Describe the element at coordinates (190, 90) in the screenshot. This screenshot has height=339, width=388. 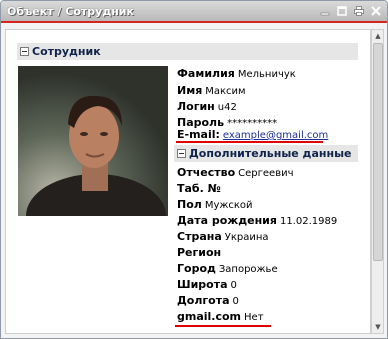
I see `name-label: Имя` at that location.